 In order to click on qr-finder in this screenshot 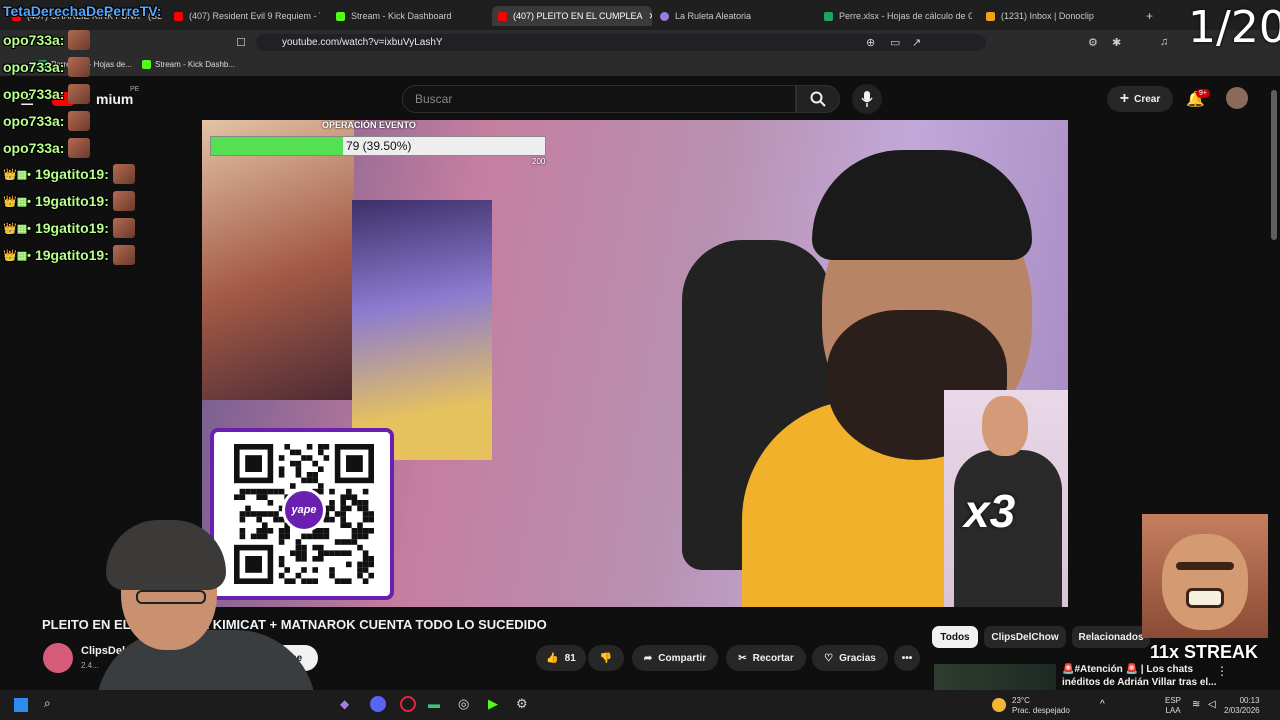, I will do `click(354, 463)`.